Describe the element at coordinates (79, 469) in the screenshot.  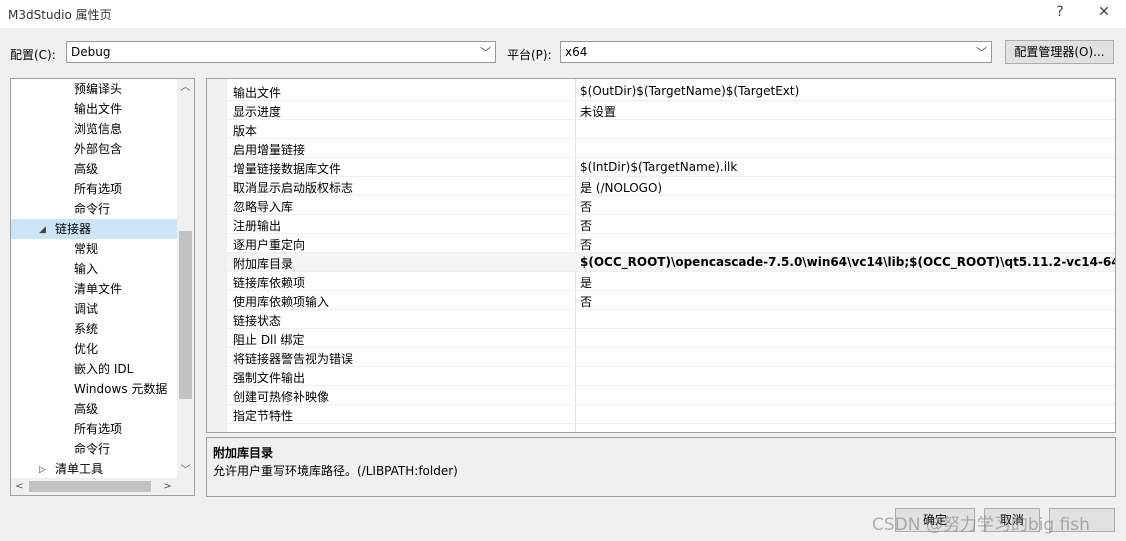
I see `tree-item-label: 清单工具` at that location.